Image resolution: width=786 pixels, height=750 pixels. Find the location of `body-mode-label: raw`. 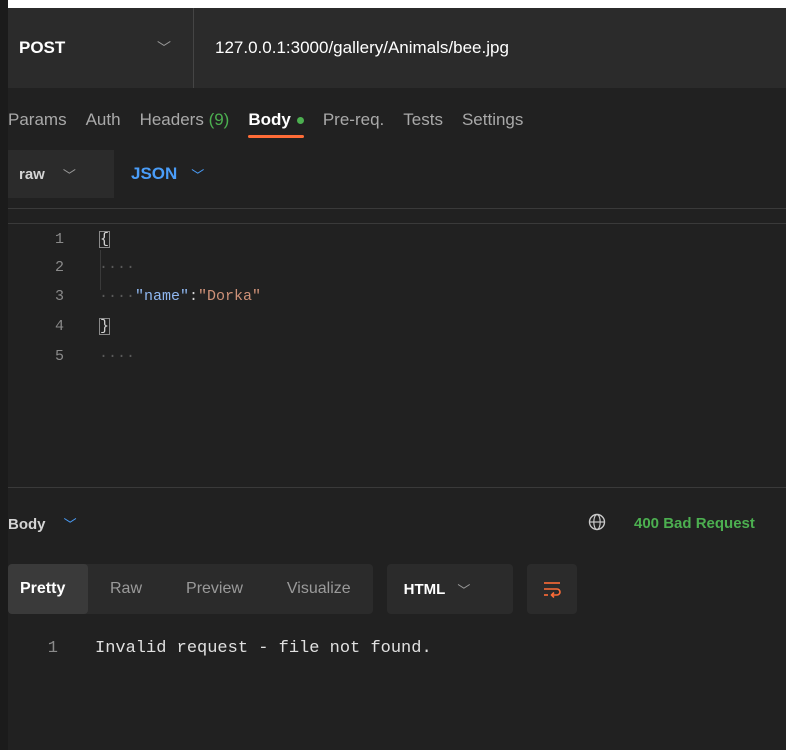

body-mode-label: raw is located at coordinates (32, 174).